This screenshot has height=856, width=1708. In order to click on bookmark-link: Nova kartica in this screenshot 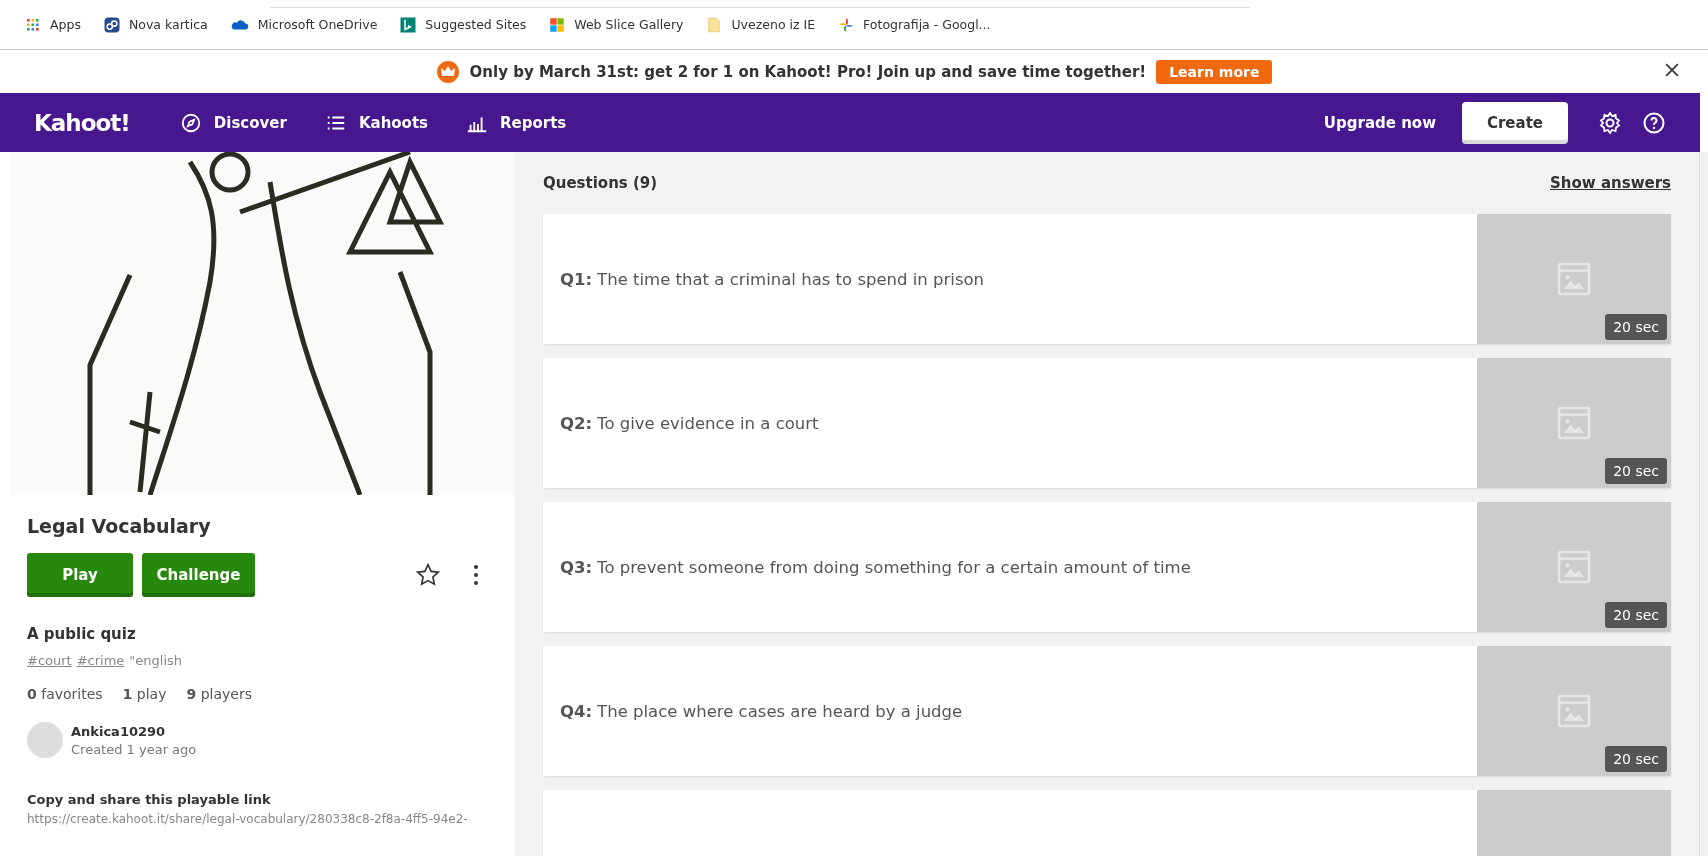, I will do `click(155, 24)`.